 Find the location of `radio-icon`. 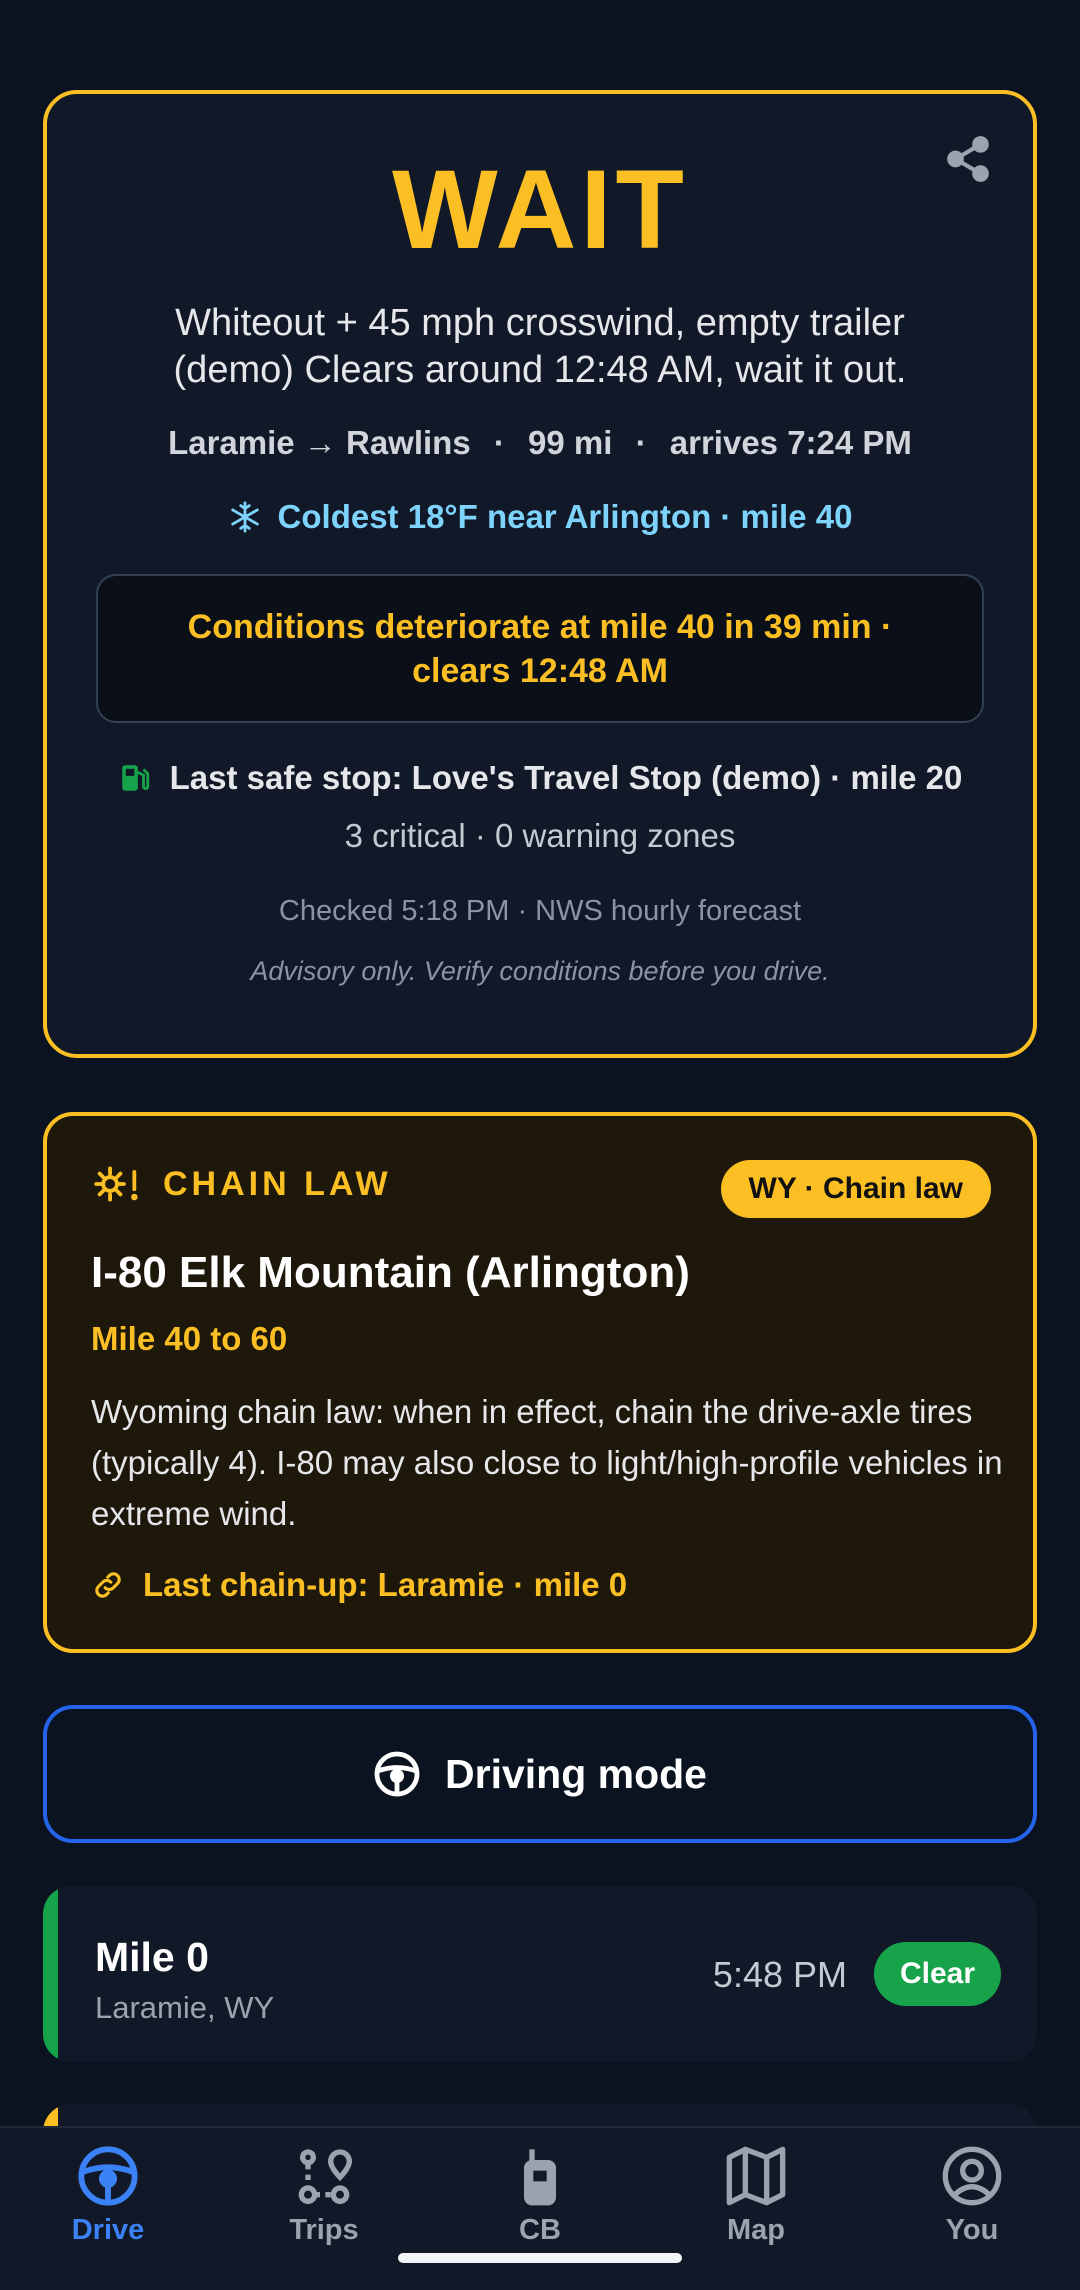

radio-icon is located at coordinates (540, 2177).